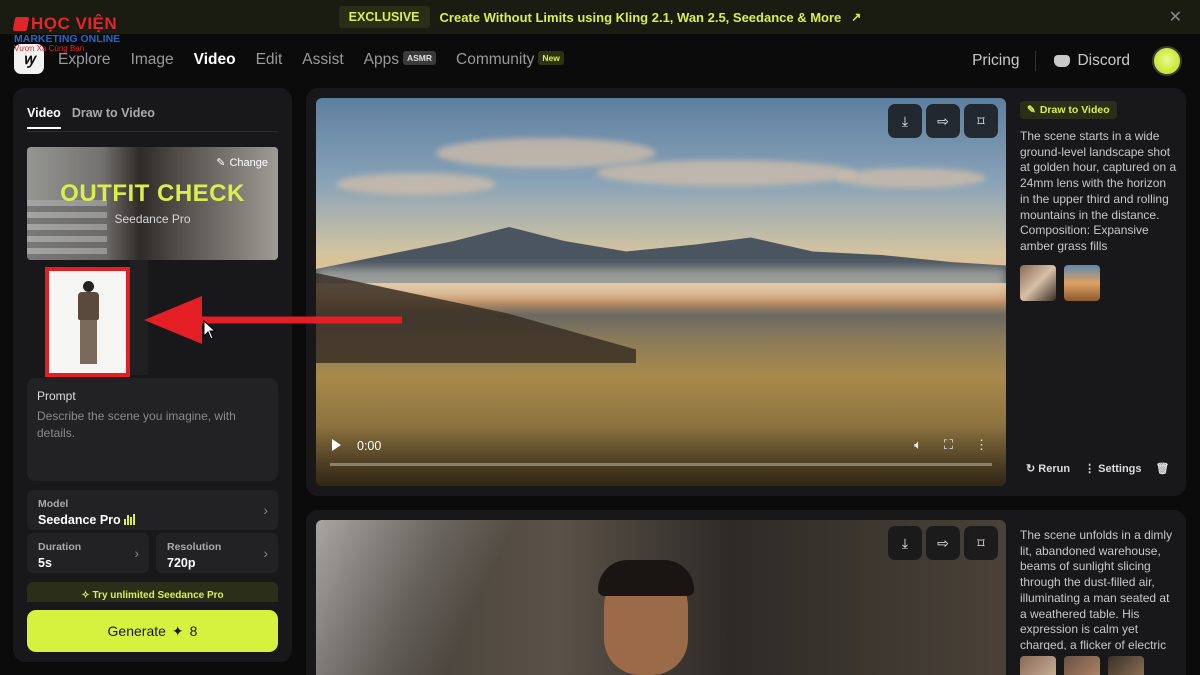 The height and width of the screenshot is (675, 1200). I want to click on resolution-label: Resolution, so click(194, 547).